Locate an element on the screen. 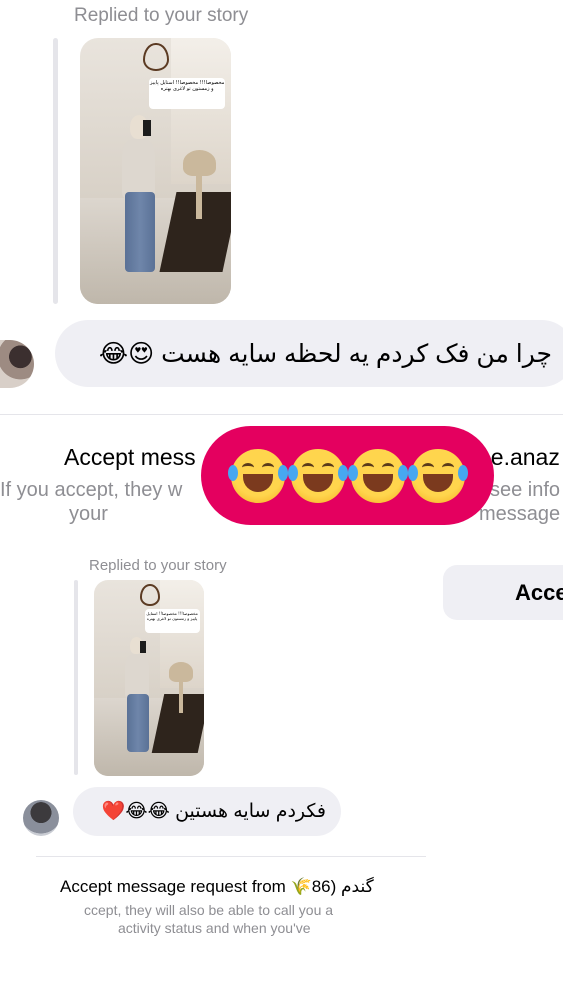 This screenshot has height=1000, width=563. accept-request-title: Accept mess is located at coordinates (130, 457).